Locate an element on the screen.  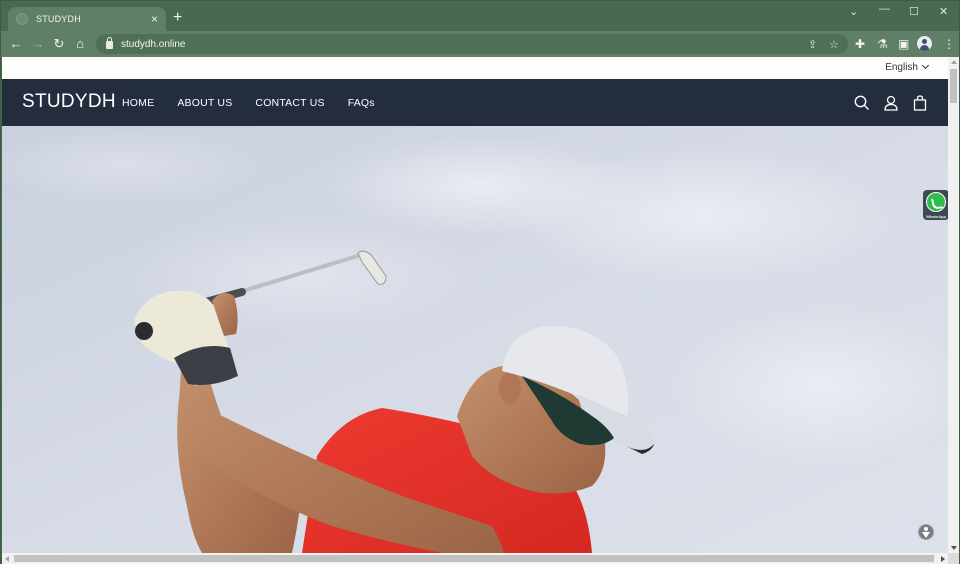
accessibility-icon is located at coordinates (926, 532).